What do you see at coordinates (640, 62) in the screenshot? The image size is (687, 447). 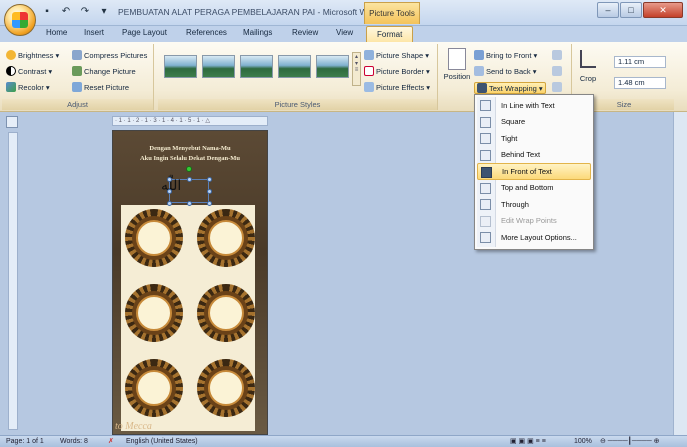 I see `height-spinner: 1.11 cm` at bounding box center [640, 62].